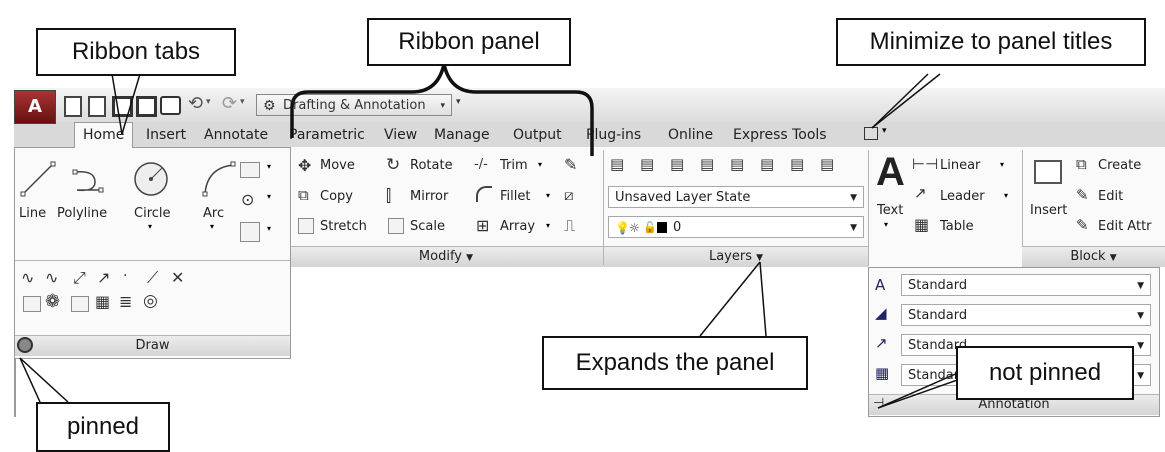 Image resolution: width=1165 pixels, height=452 pixels. What do you see at coordinates (136, 52) in the screenshot?
I see `callout-ribbon-tabs: Ribbon tabs` at bounding box center [136, 52].